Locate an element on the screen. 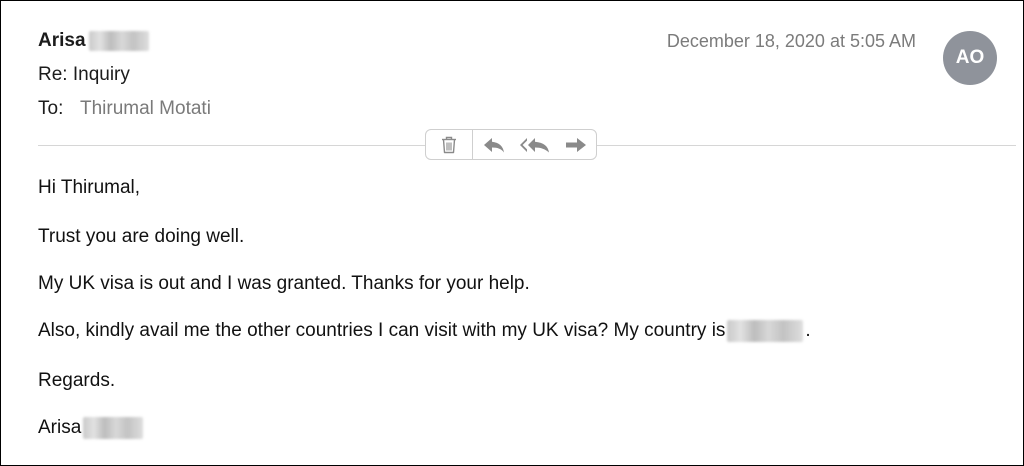  reply-icon is located at coordinates (494, 145).